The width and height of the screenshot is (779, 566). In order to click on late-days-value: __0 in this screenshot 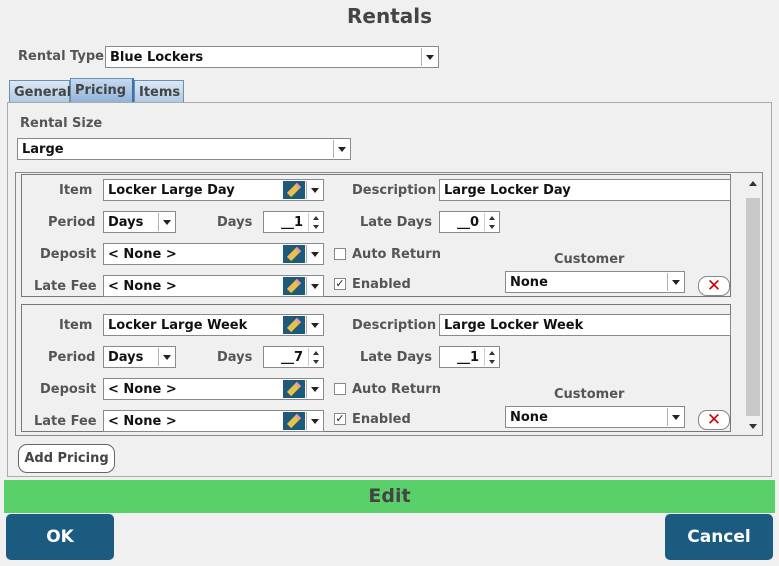, I will do `click(467, 222)`.